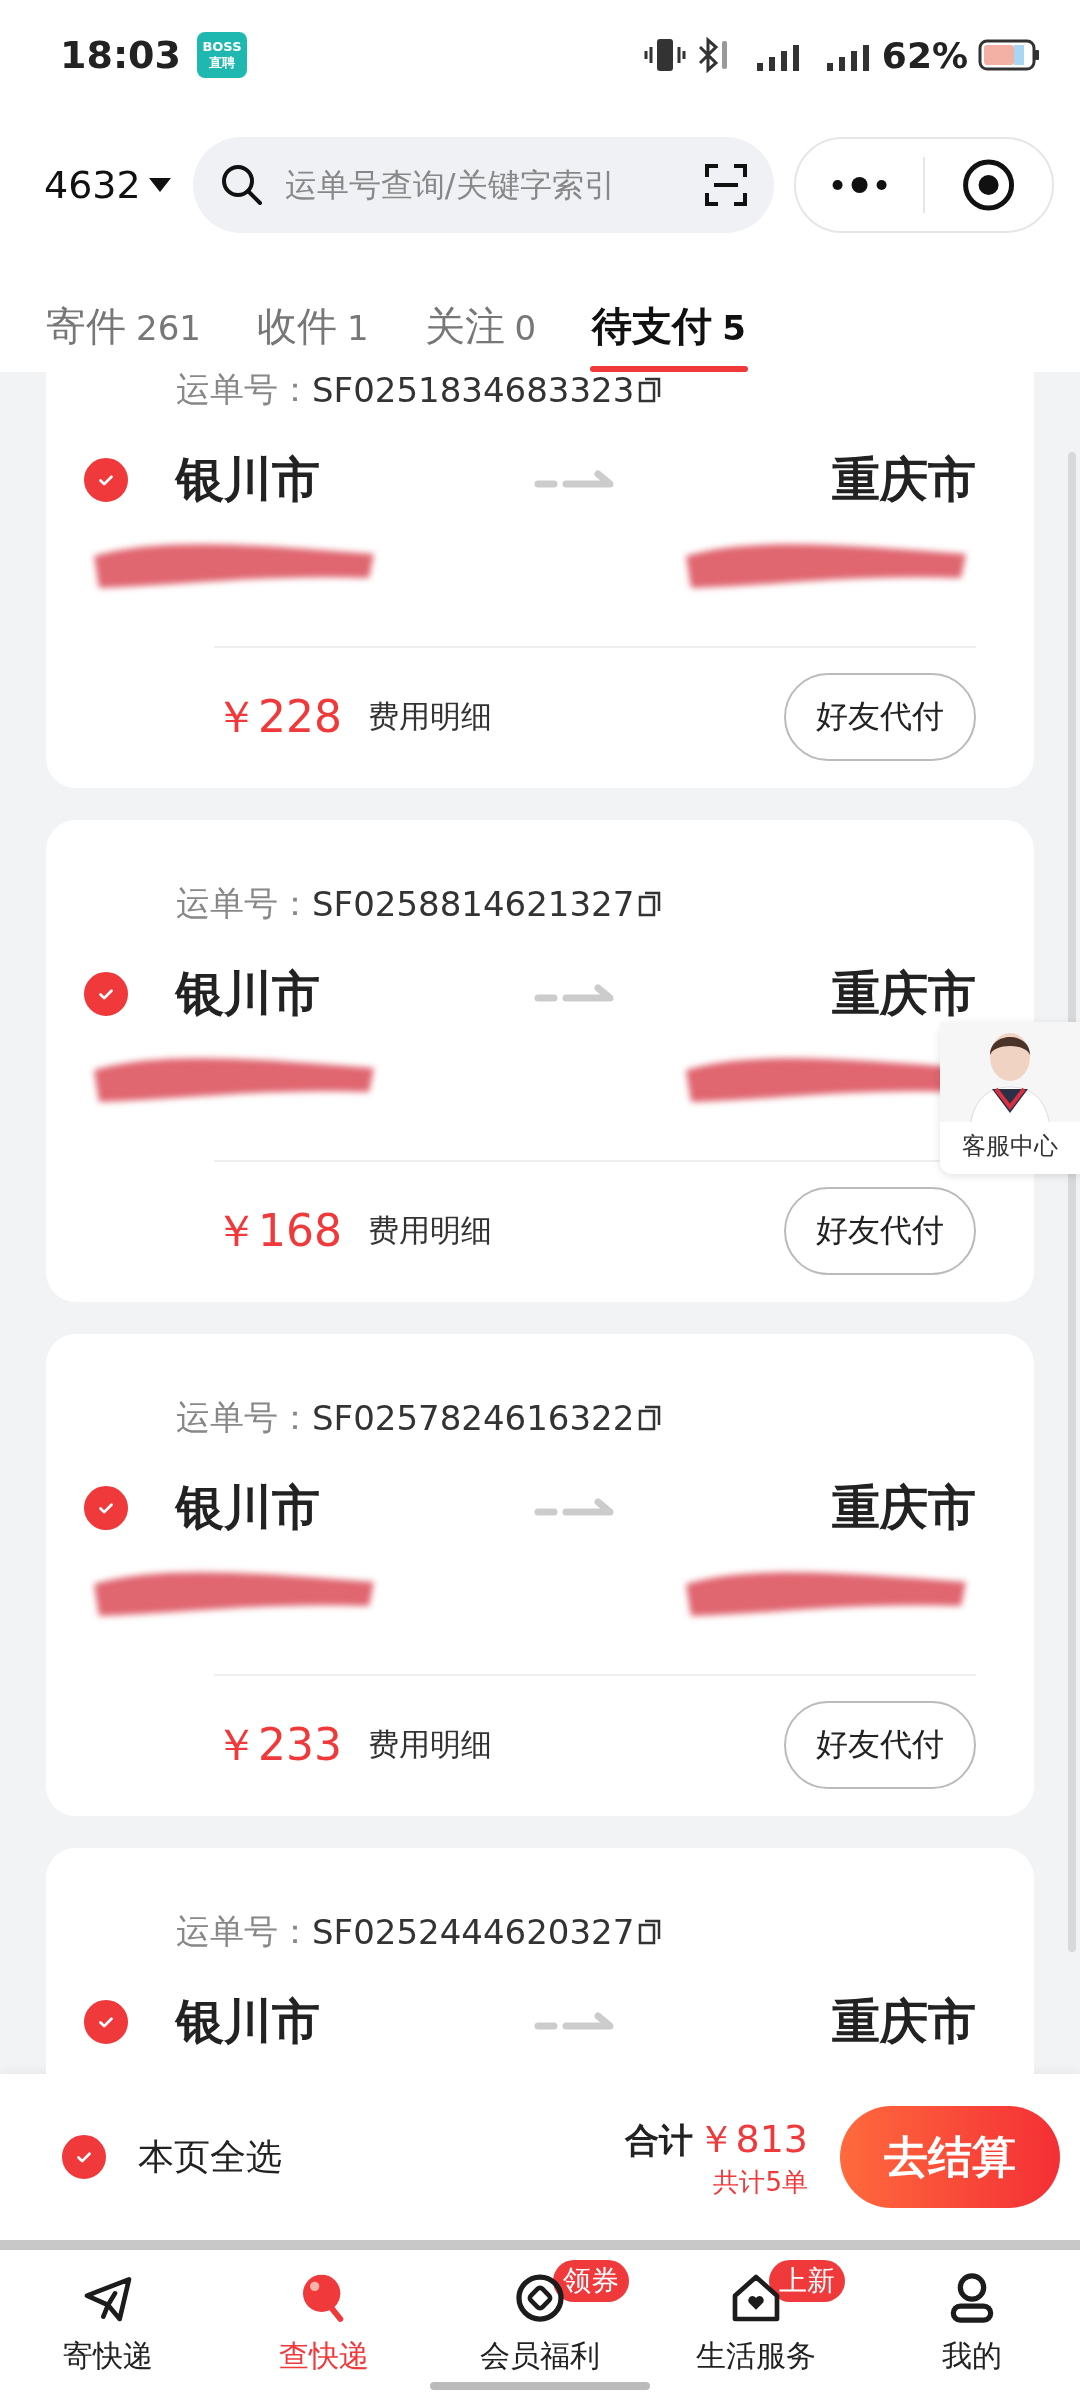 The height and width of the screenshot is (2400, 1080). Describe the element at coordinates (590, 2281) in the screenshot. I see `nav-badge: 领券` at that location.